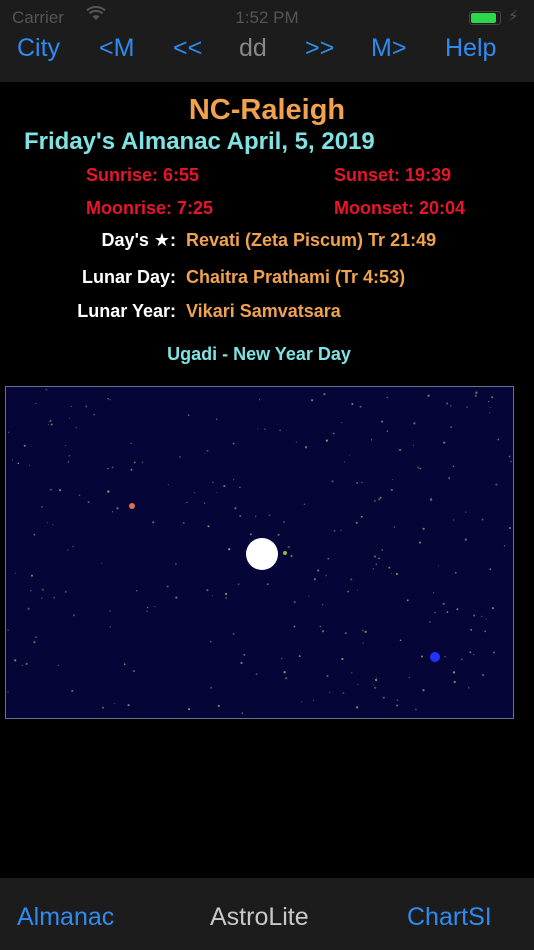  I want to click on status-time: 1:52 PM, so click(267, 17).